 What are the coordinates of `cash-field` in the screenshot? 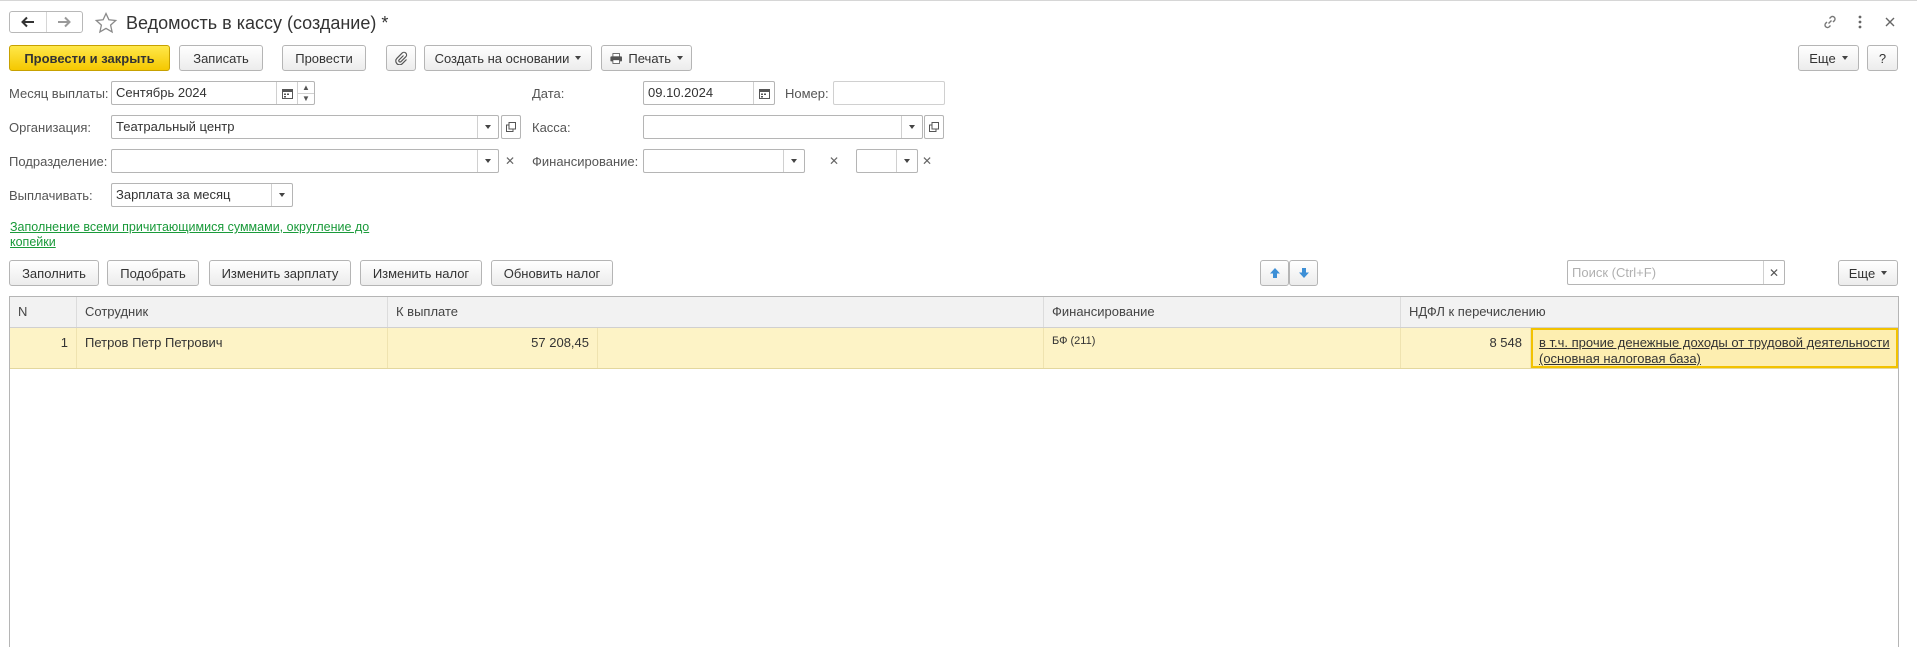 It's located at (783, 127).